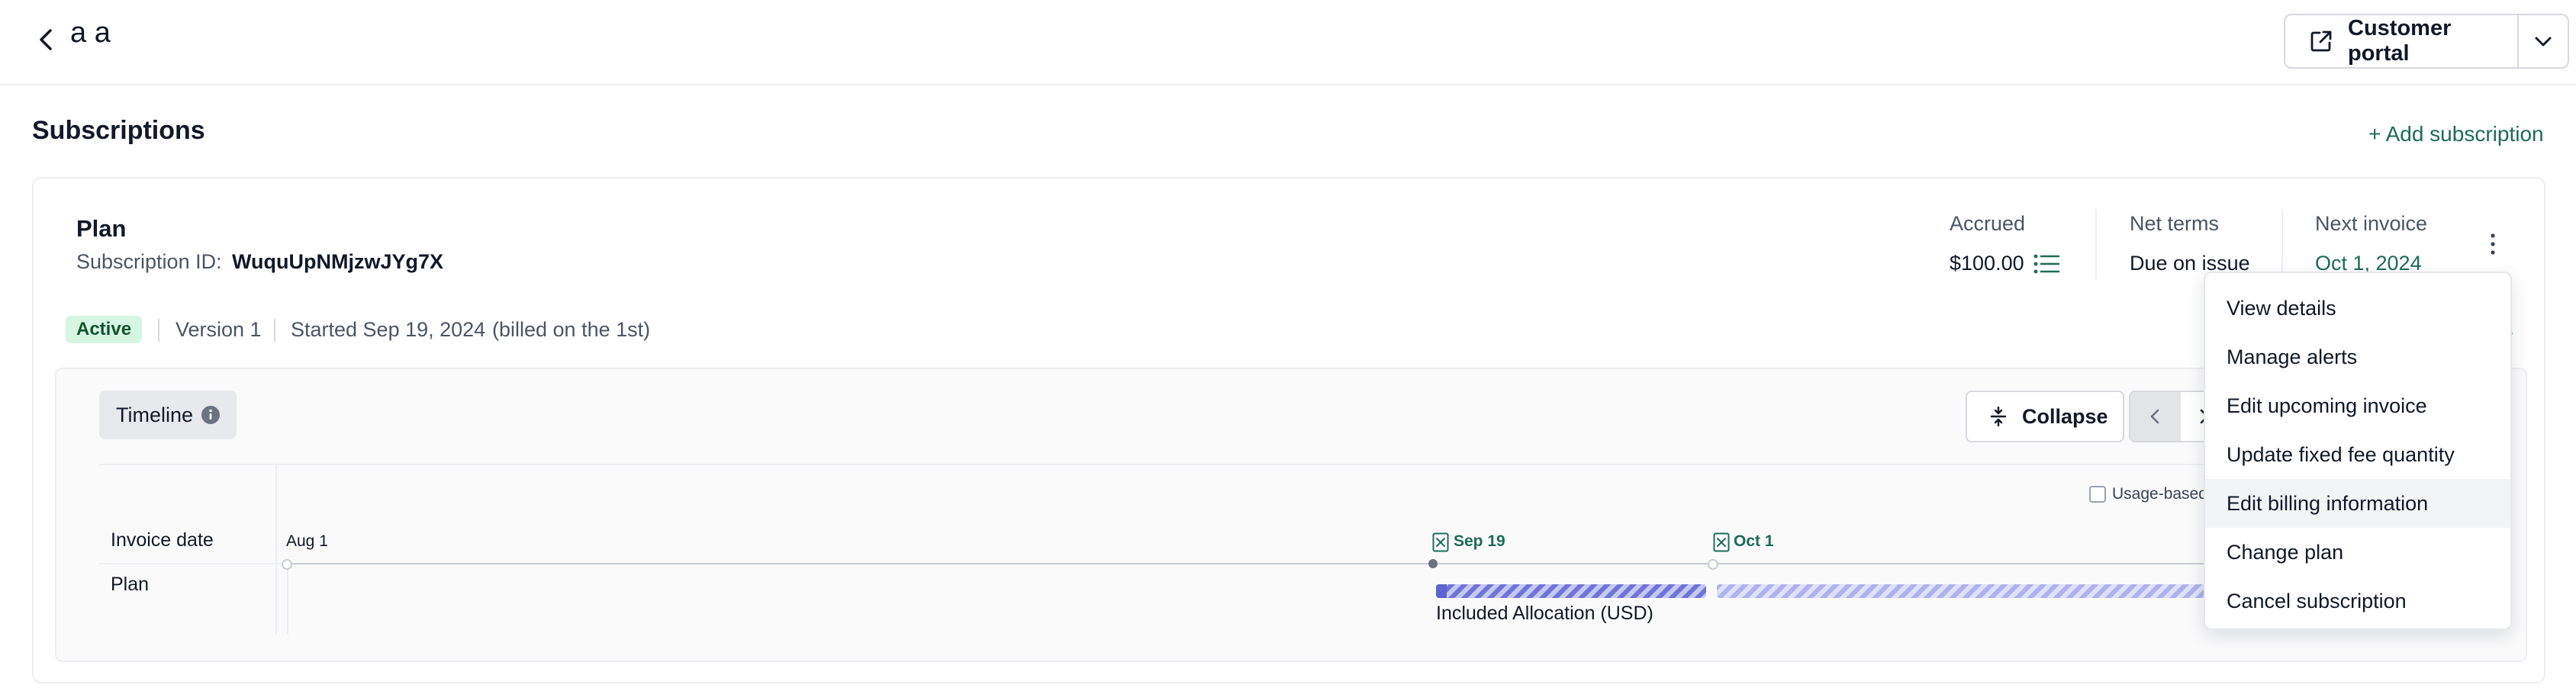 This screenshot has width=2576, height=688. What do you see at coordinates (276, 550) in the screenshot?
I see `timeline-label-column-divider` at bounding box center [276, 550].